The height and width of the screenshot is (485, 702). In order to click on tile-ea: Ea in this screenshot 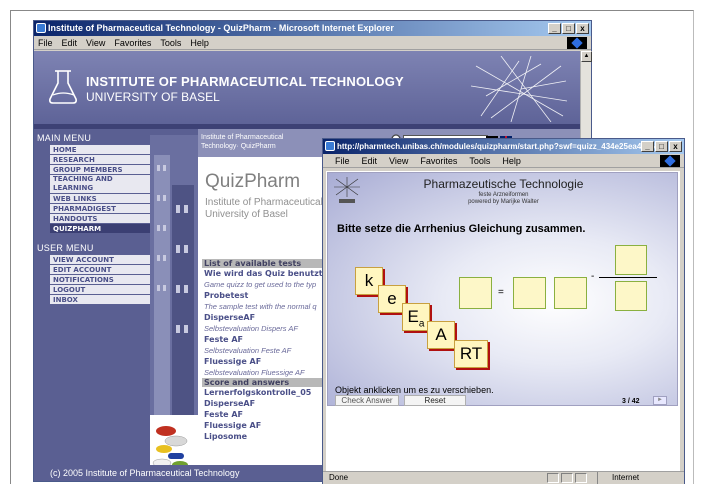, I will do `click(416, 317)`.